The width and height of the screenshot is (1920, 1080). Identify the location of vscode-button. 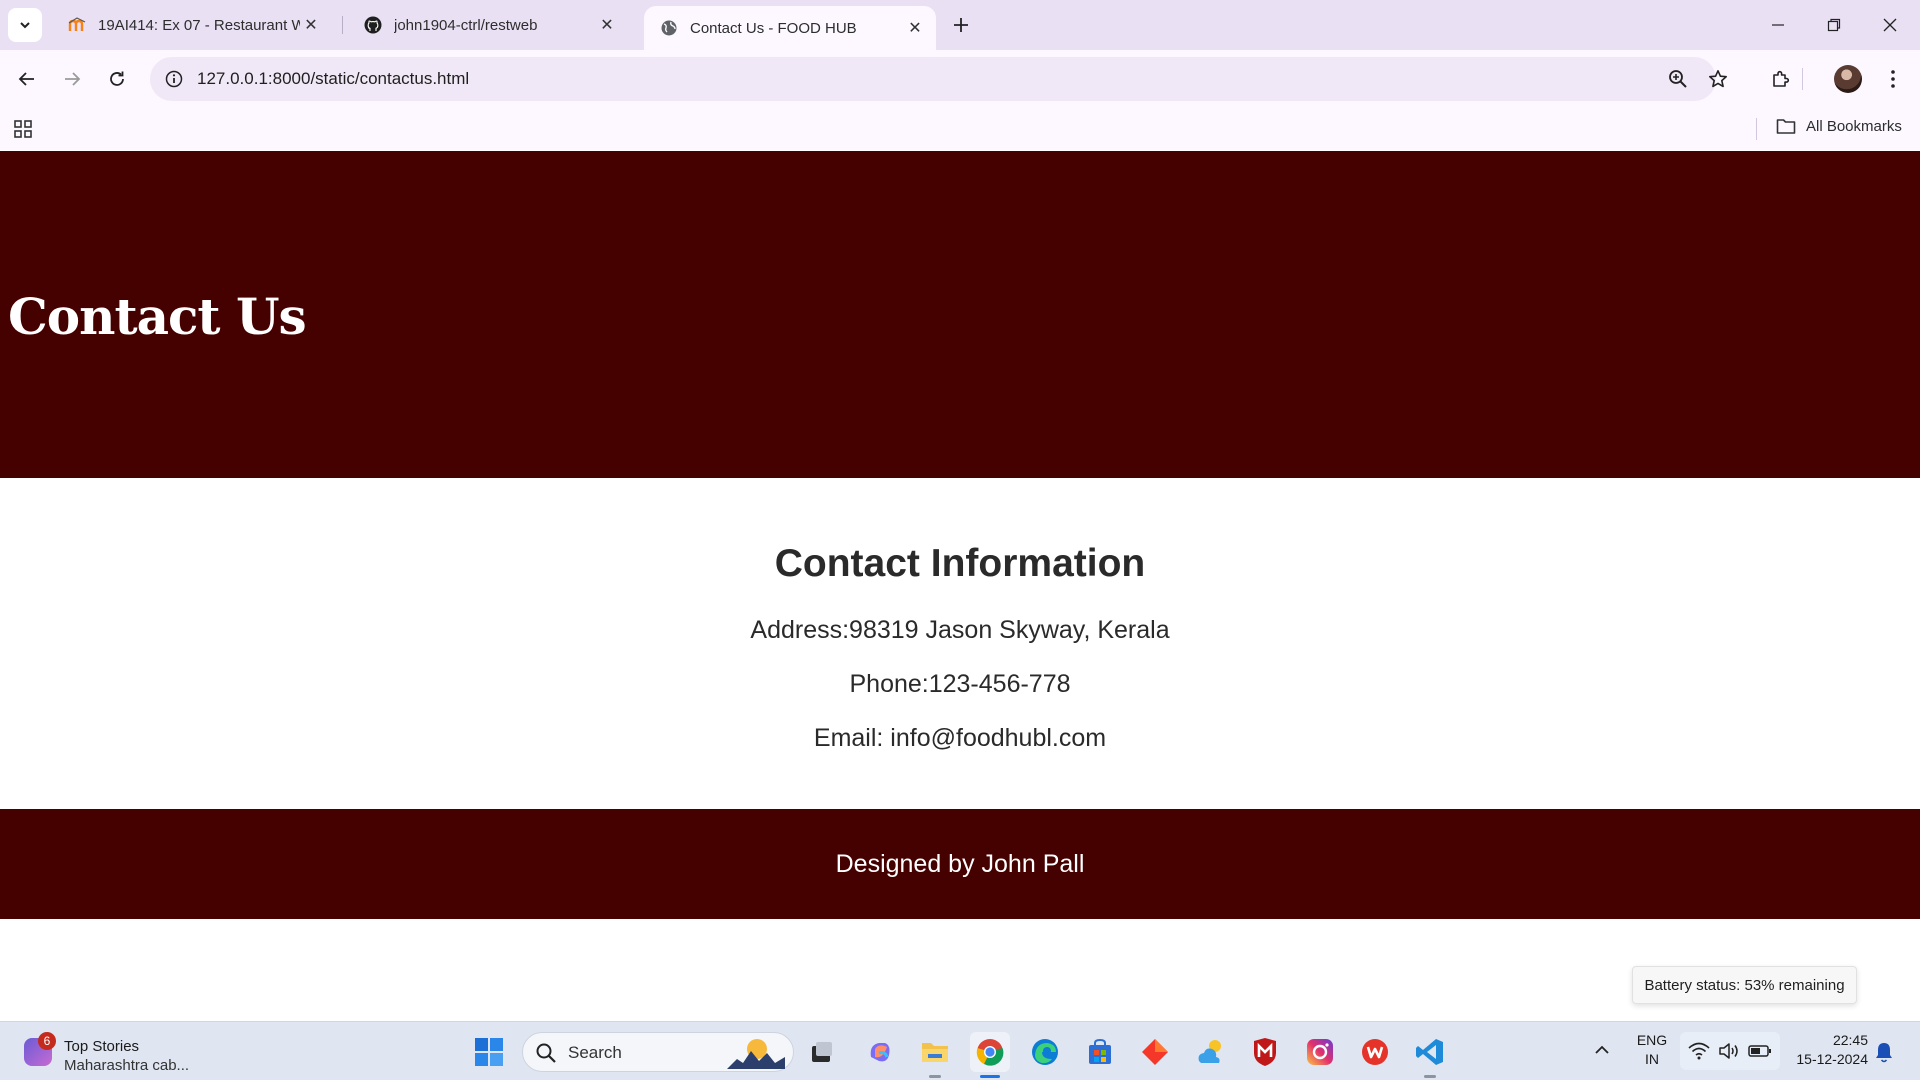
(1430, 1055).